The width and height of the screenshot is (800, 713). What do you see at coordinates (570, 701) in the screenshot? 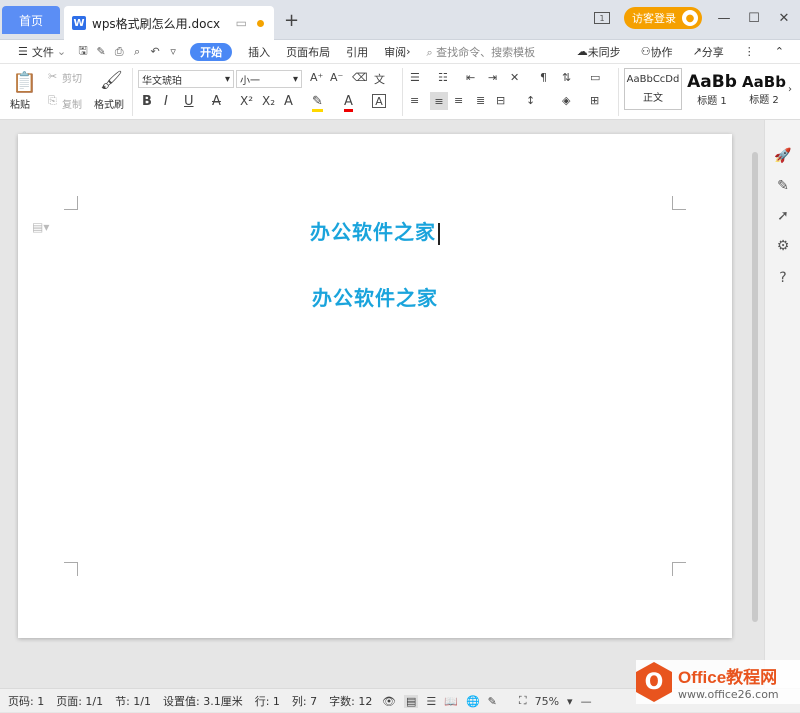
I see `zoom-dropdown-icon: ▾` at bounding box center [570, 701].